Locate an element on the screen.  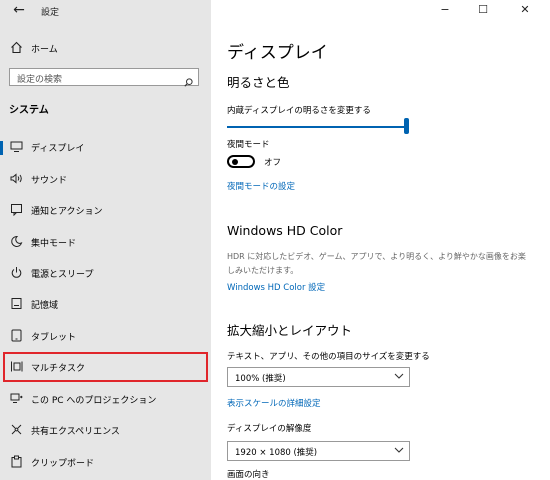
home-label: ホーム is located at coordinates (44, 50).